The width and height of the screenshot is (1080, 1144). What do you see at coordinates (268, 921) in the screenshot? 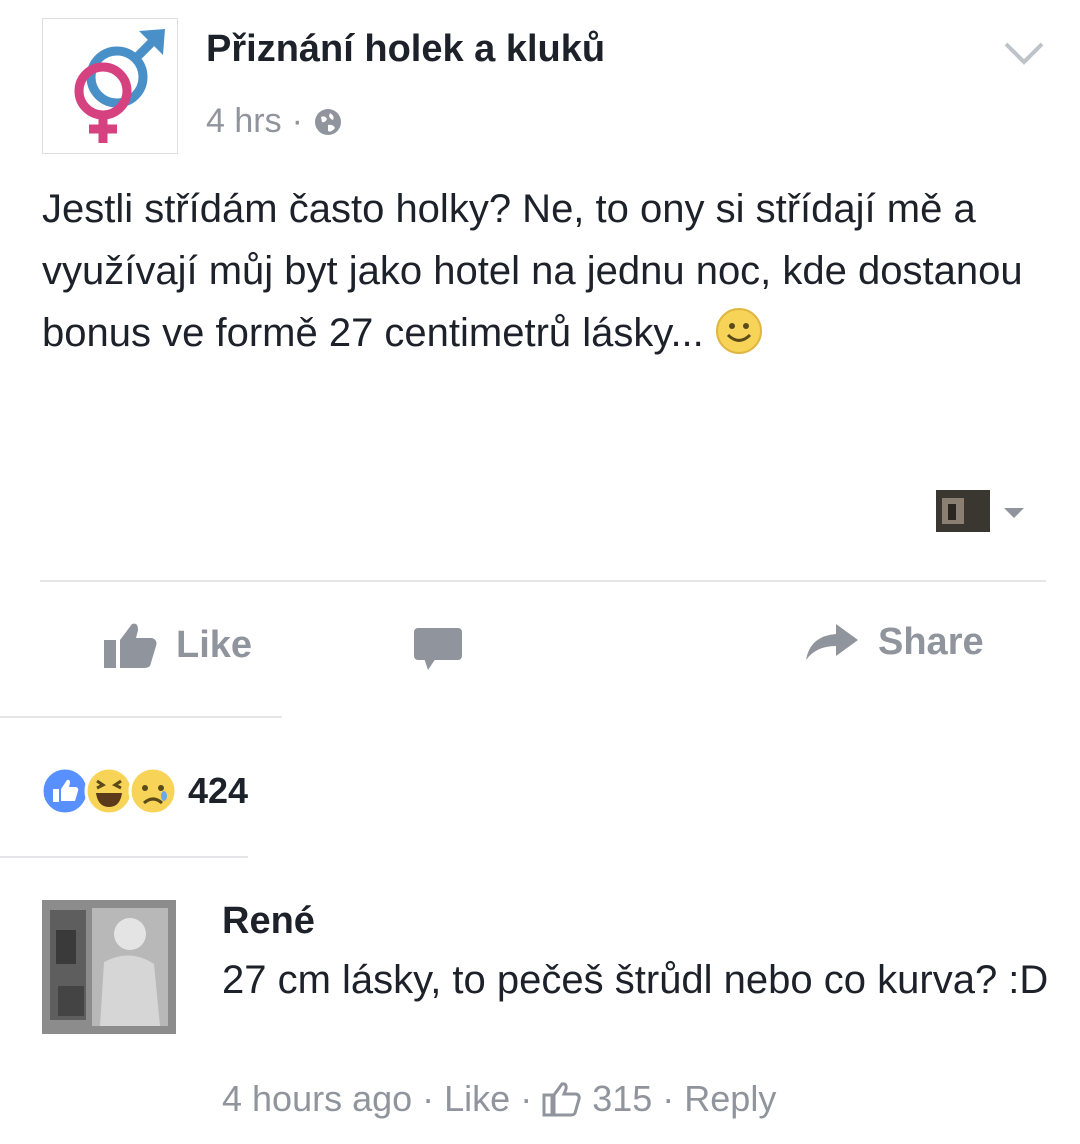
I see `comment-author: René` at bounding box center [268, 921].